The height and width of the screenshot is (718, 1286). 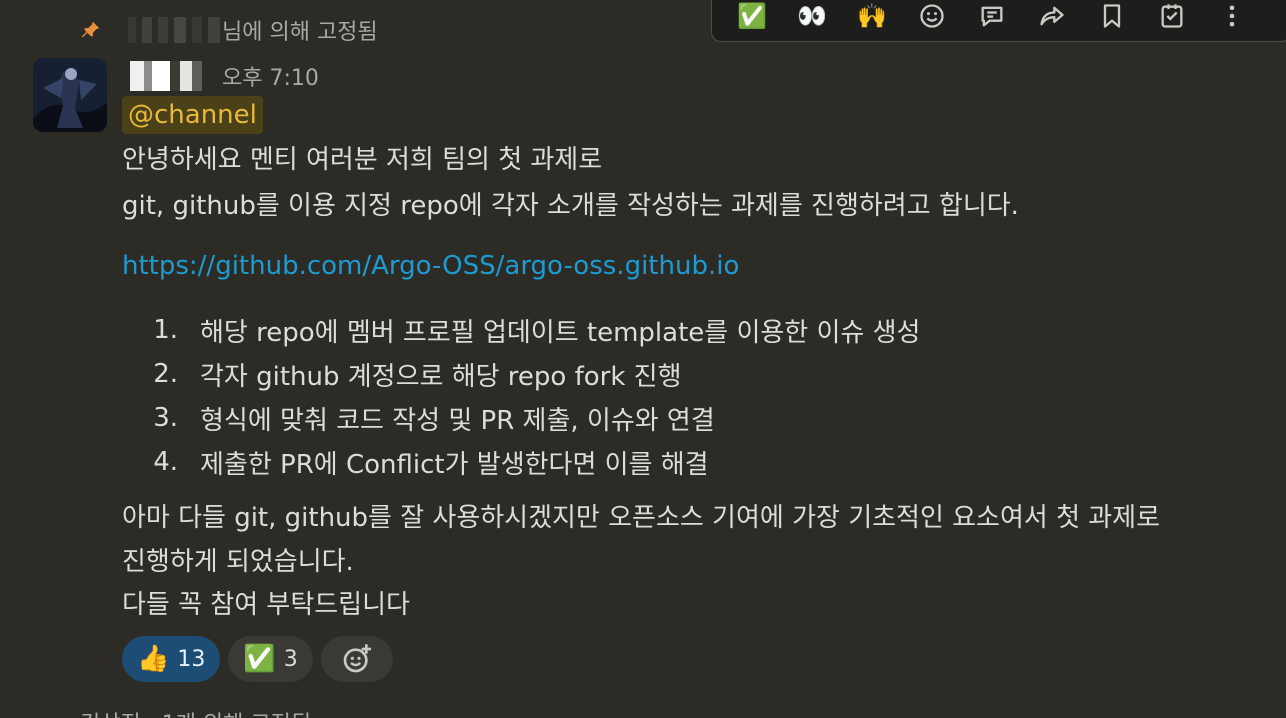 I want to click on list-text: 해당 repo에 멤버 프로필 업데이트 template를 이용한 이슈 생성, so click(x=560, y=332).